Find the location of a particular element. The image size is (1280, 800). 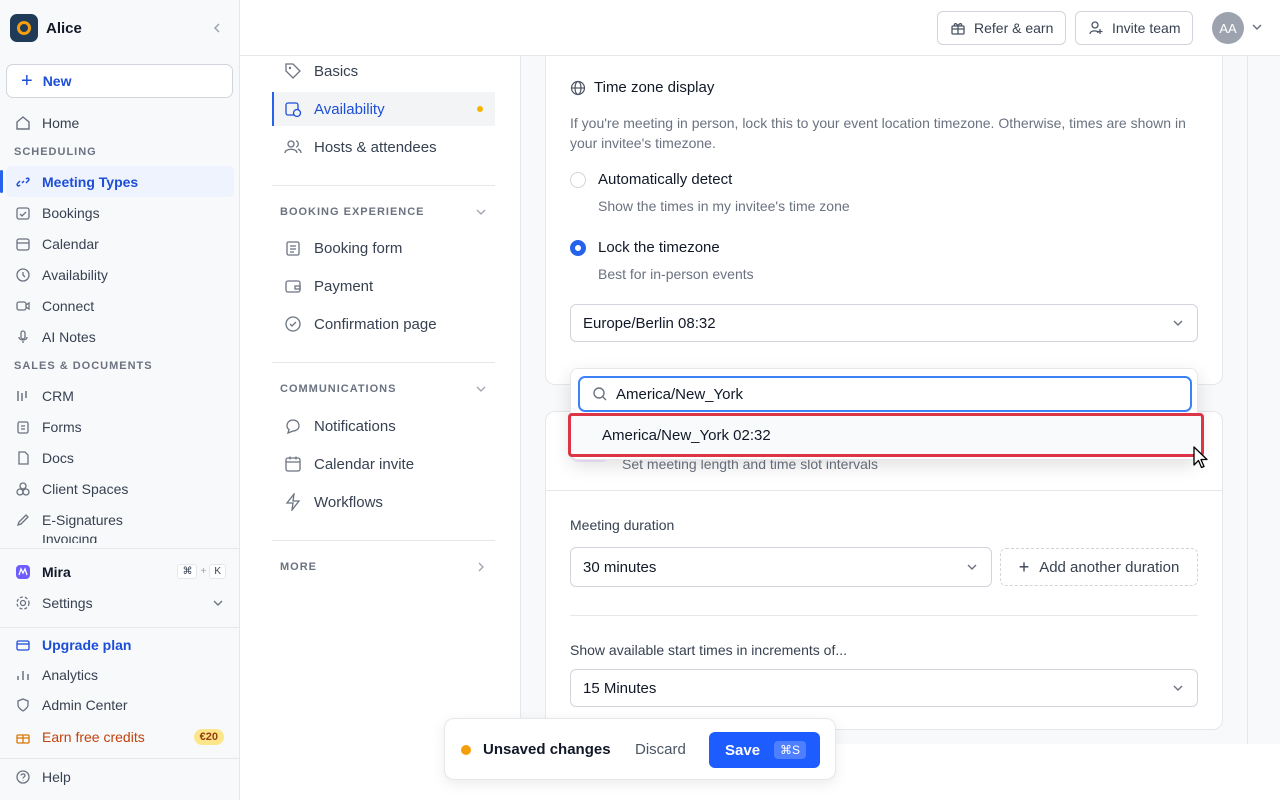

timezone-select-value: Europe/Berlin 08:32 is located at coordinates (649, 323).